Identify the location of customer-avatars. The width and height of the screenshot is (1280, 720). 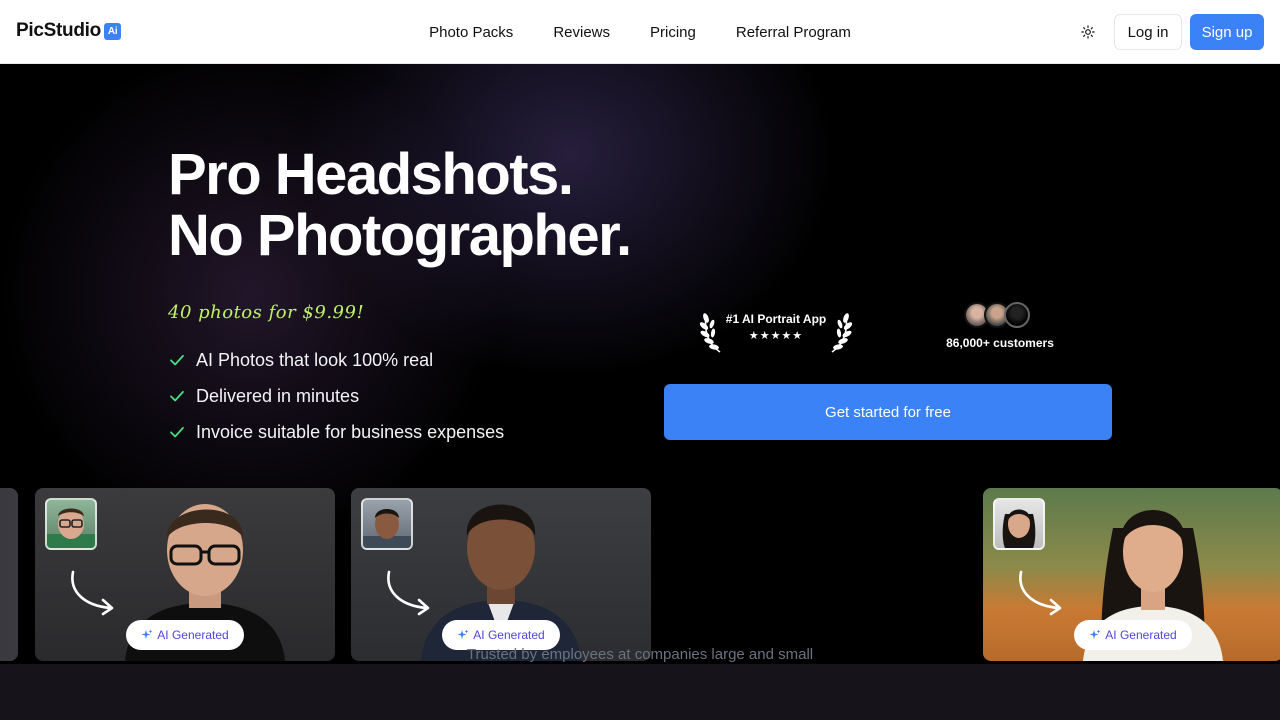
(997, 315).